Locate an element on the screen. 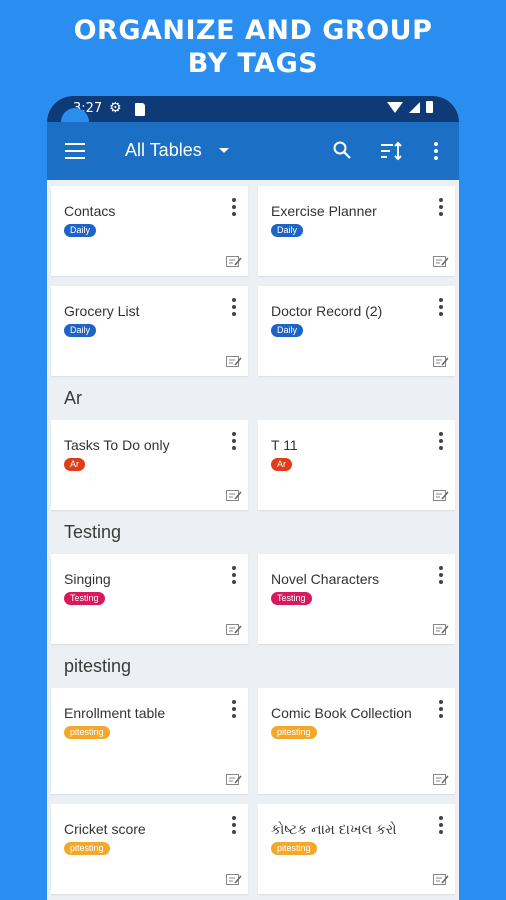 This screenshot has width=506, height=900. group-header-testing: Testing is located at coordinates (93, 532).